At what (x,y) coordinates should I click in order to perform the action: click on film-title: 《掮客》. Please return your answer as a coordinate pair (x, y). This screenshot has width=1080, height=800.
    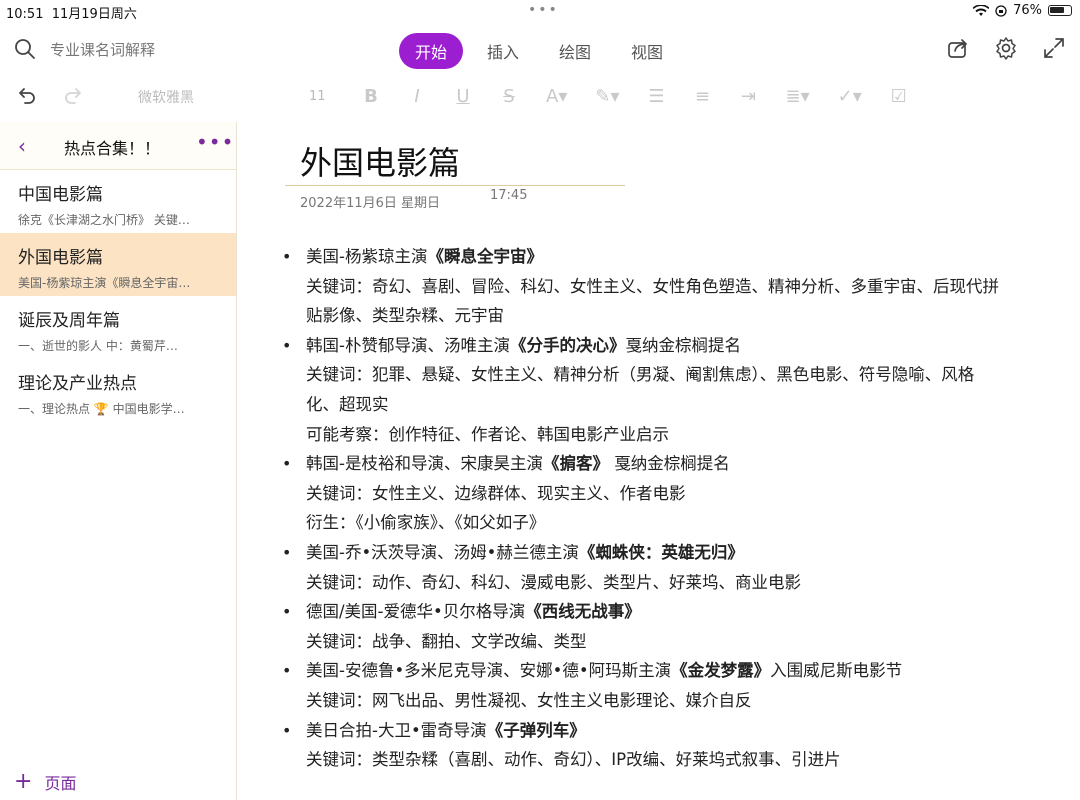
    Looking at the image, I should click on (575, 464).